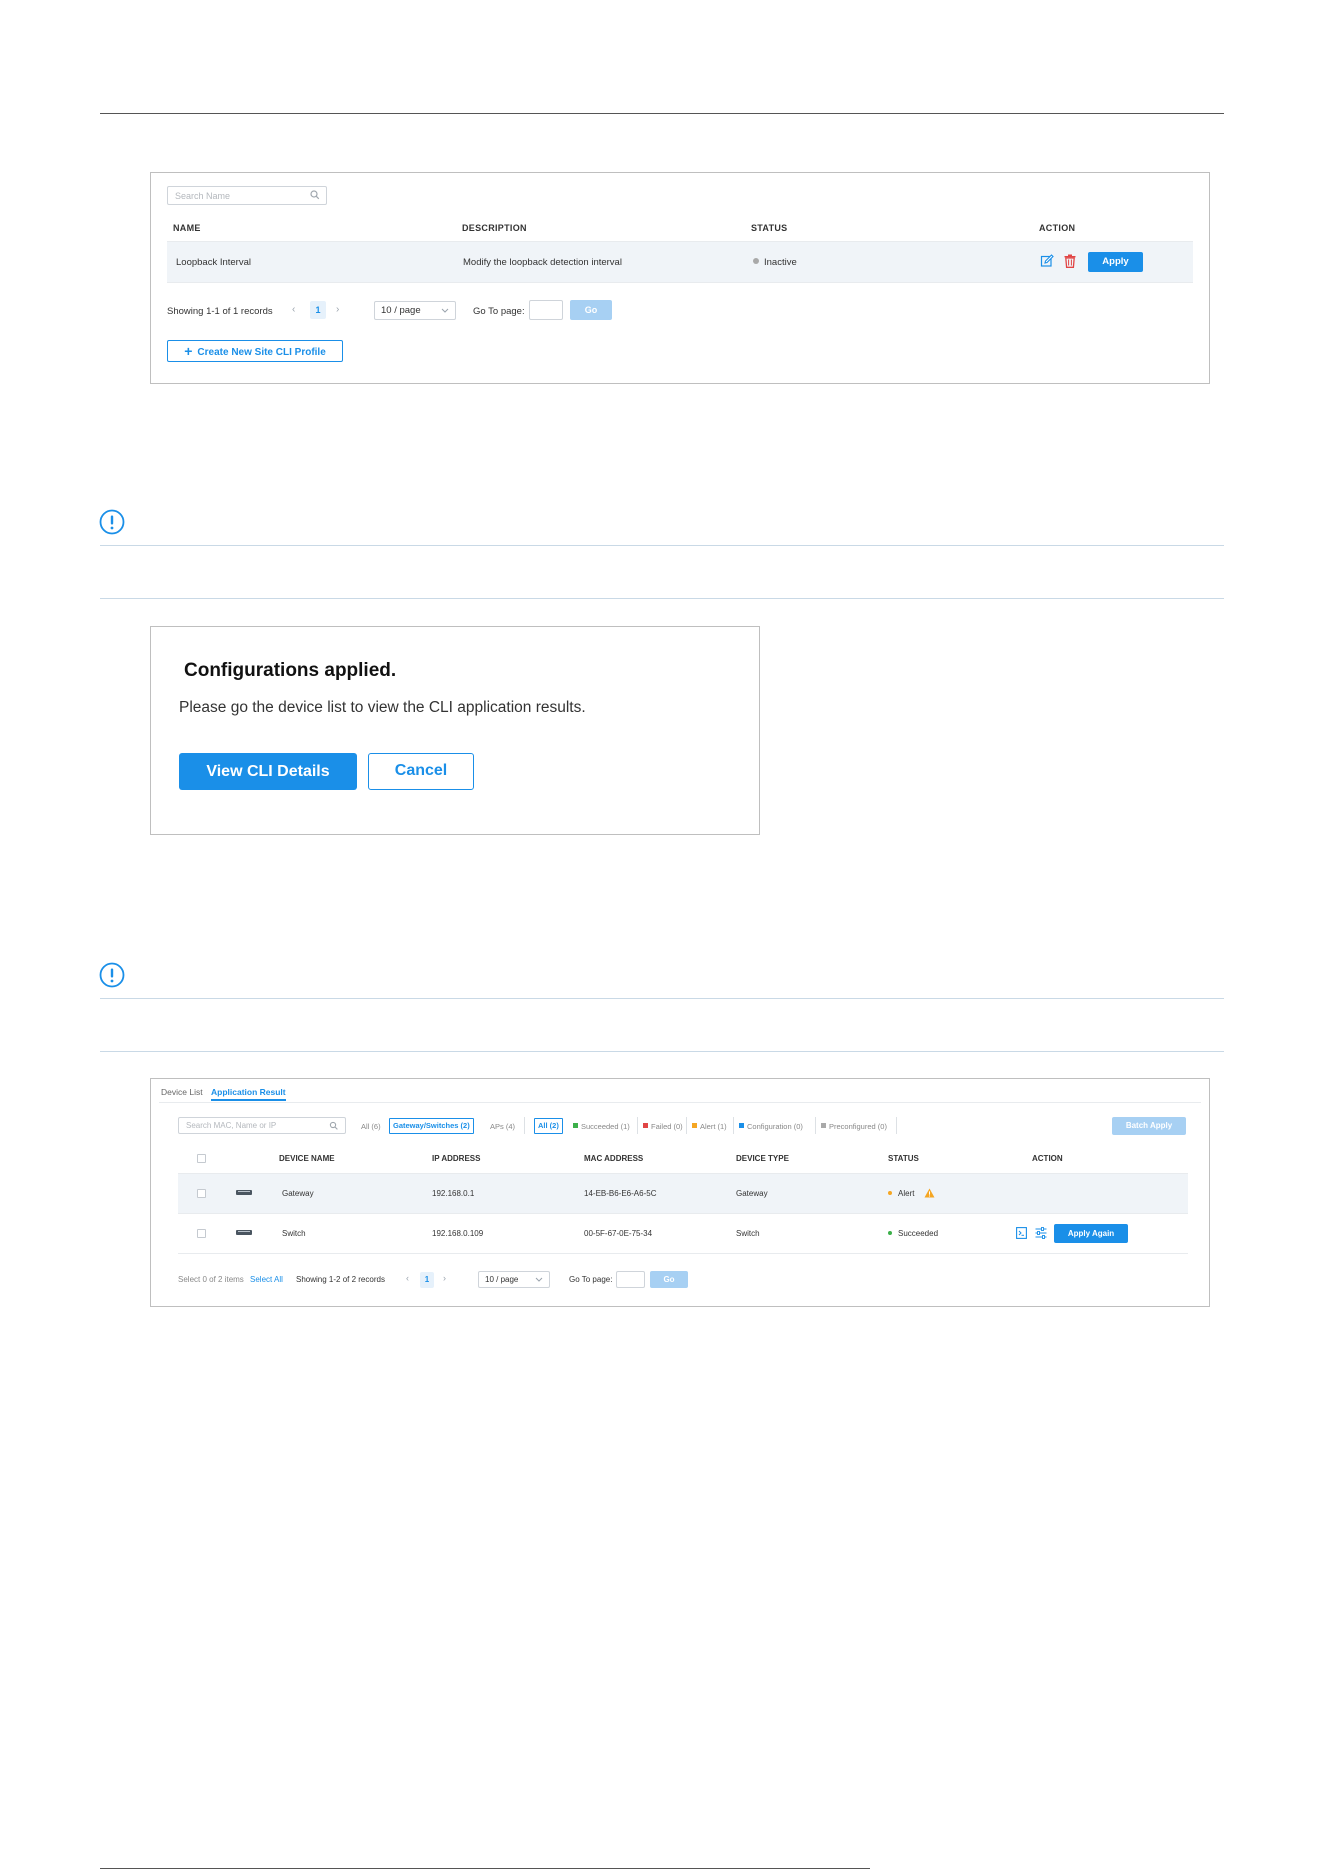  I want to click on cli-details-icon, so click(1021, 1233).